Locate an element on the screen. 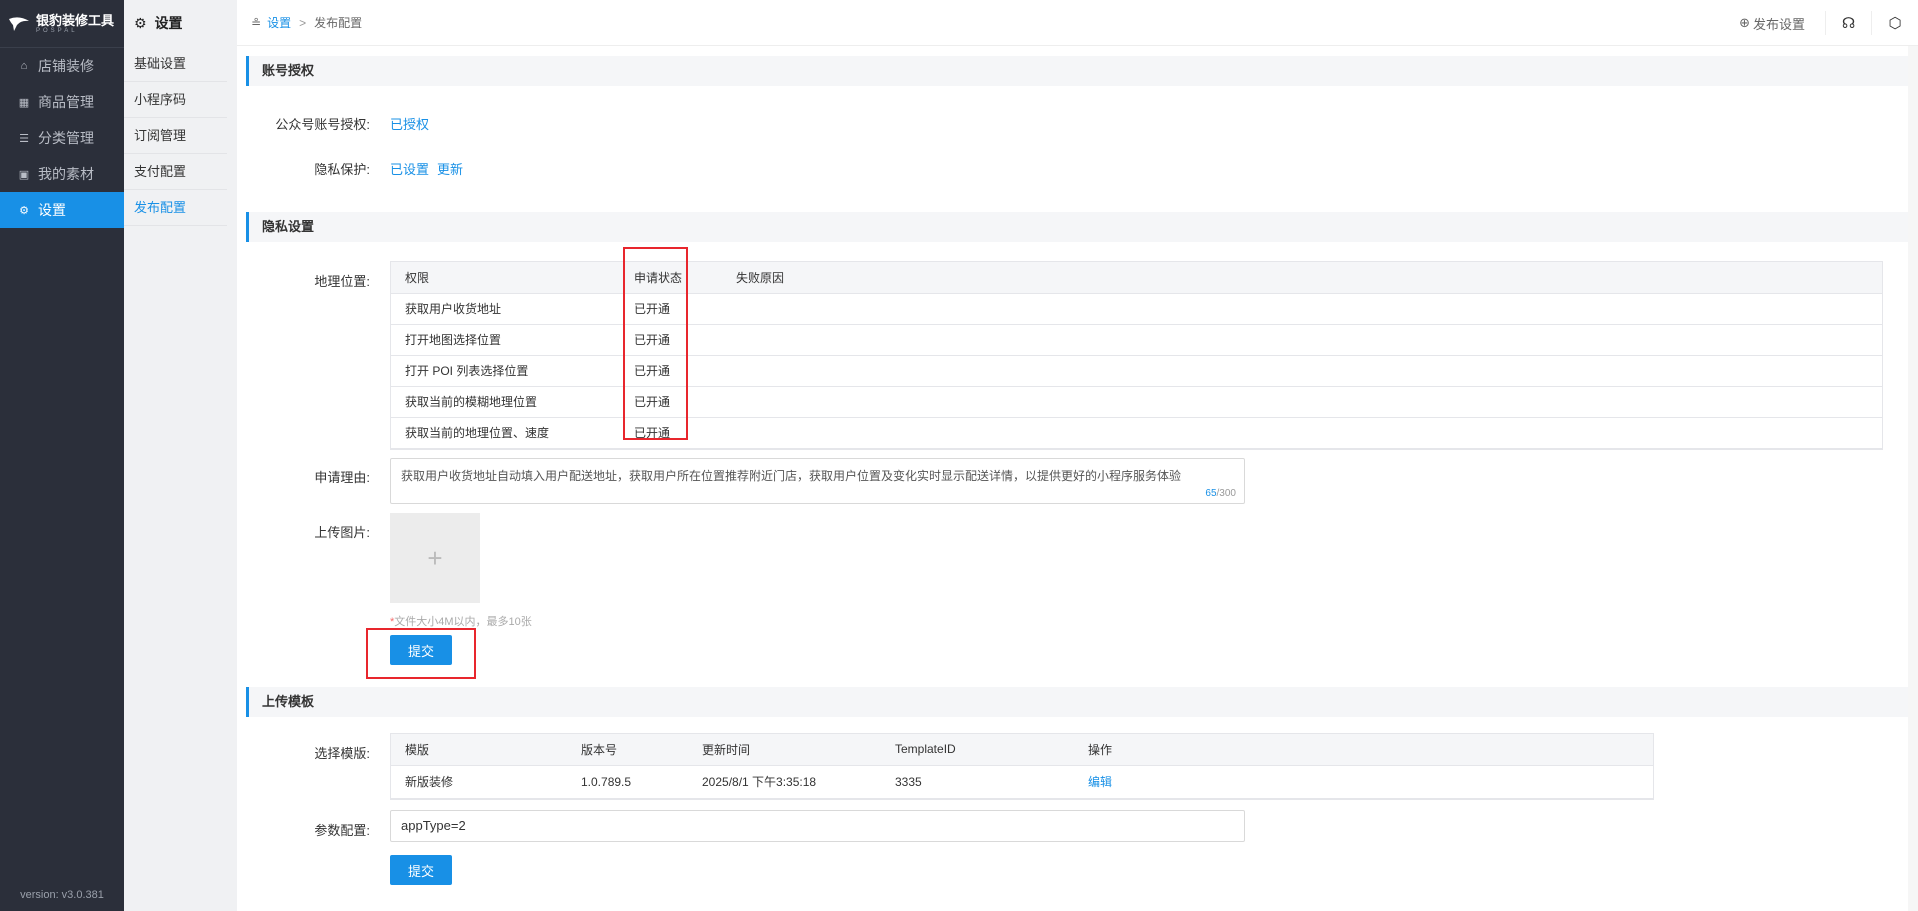 The height and width of the screenshot is (911, 1918). nav-item-settings: ⚙ 设置 is located at coordinates (62, 210).